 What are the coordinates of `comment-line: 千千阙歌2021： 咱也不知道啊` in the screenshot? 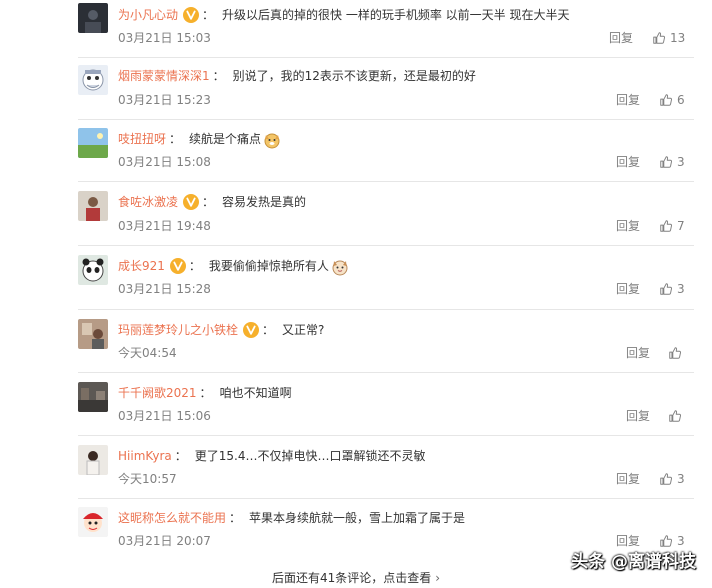 It's located at (205, 393).